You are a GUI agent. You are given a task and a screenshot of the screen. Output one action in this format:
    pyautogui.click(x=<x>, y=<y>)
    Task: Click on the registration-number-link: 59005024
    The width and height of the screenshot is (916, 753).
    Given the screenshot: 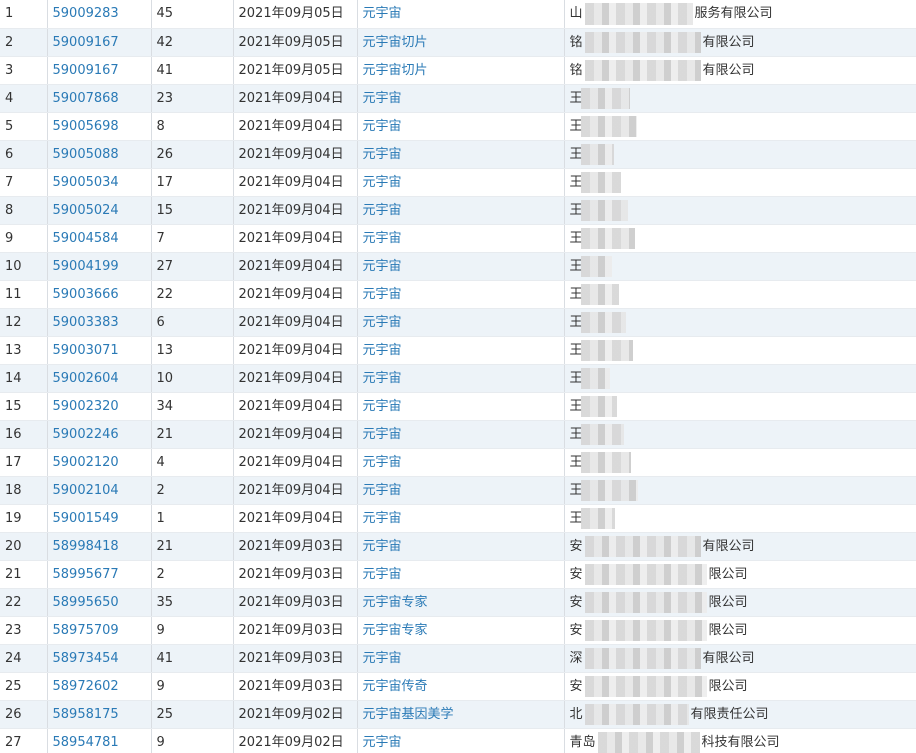 What is the action you would take?
    pyautogui.click(x=99, y=210)
    